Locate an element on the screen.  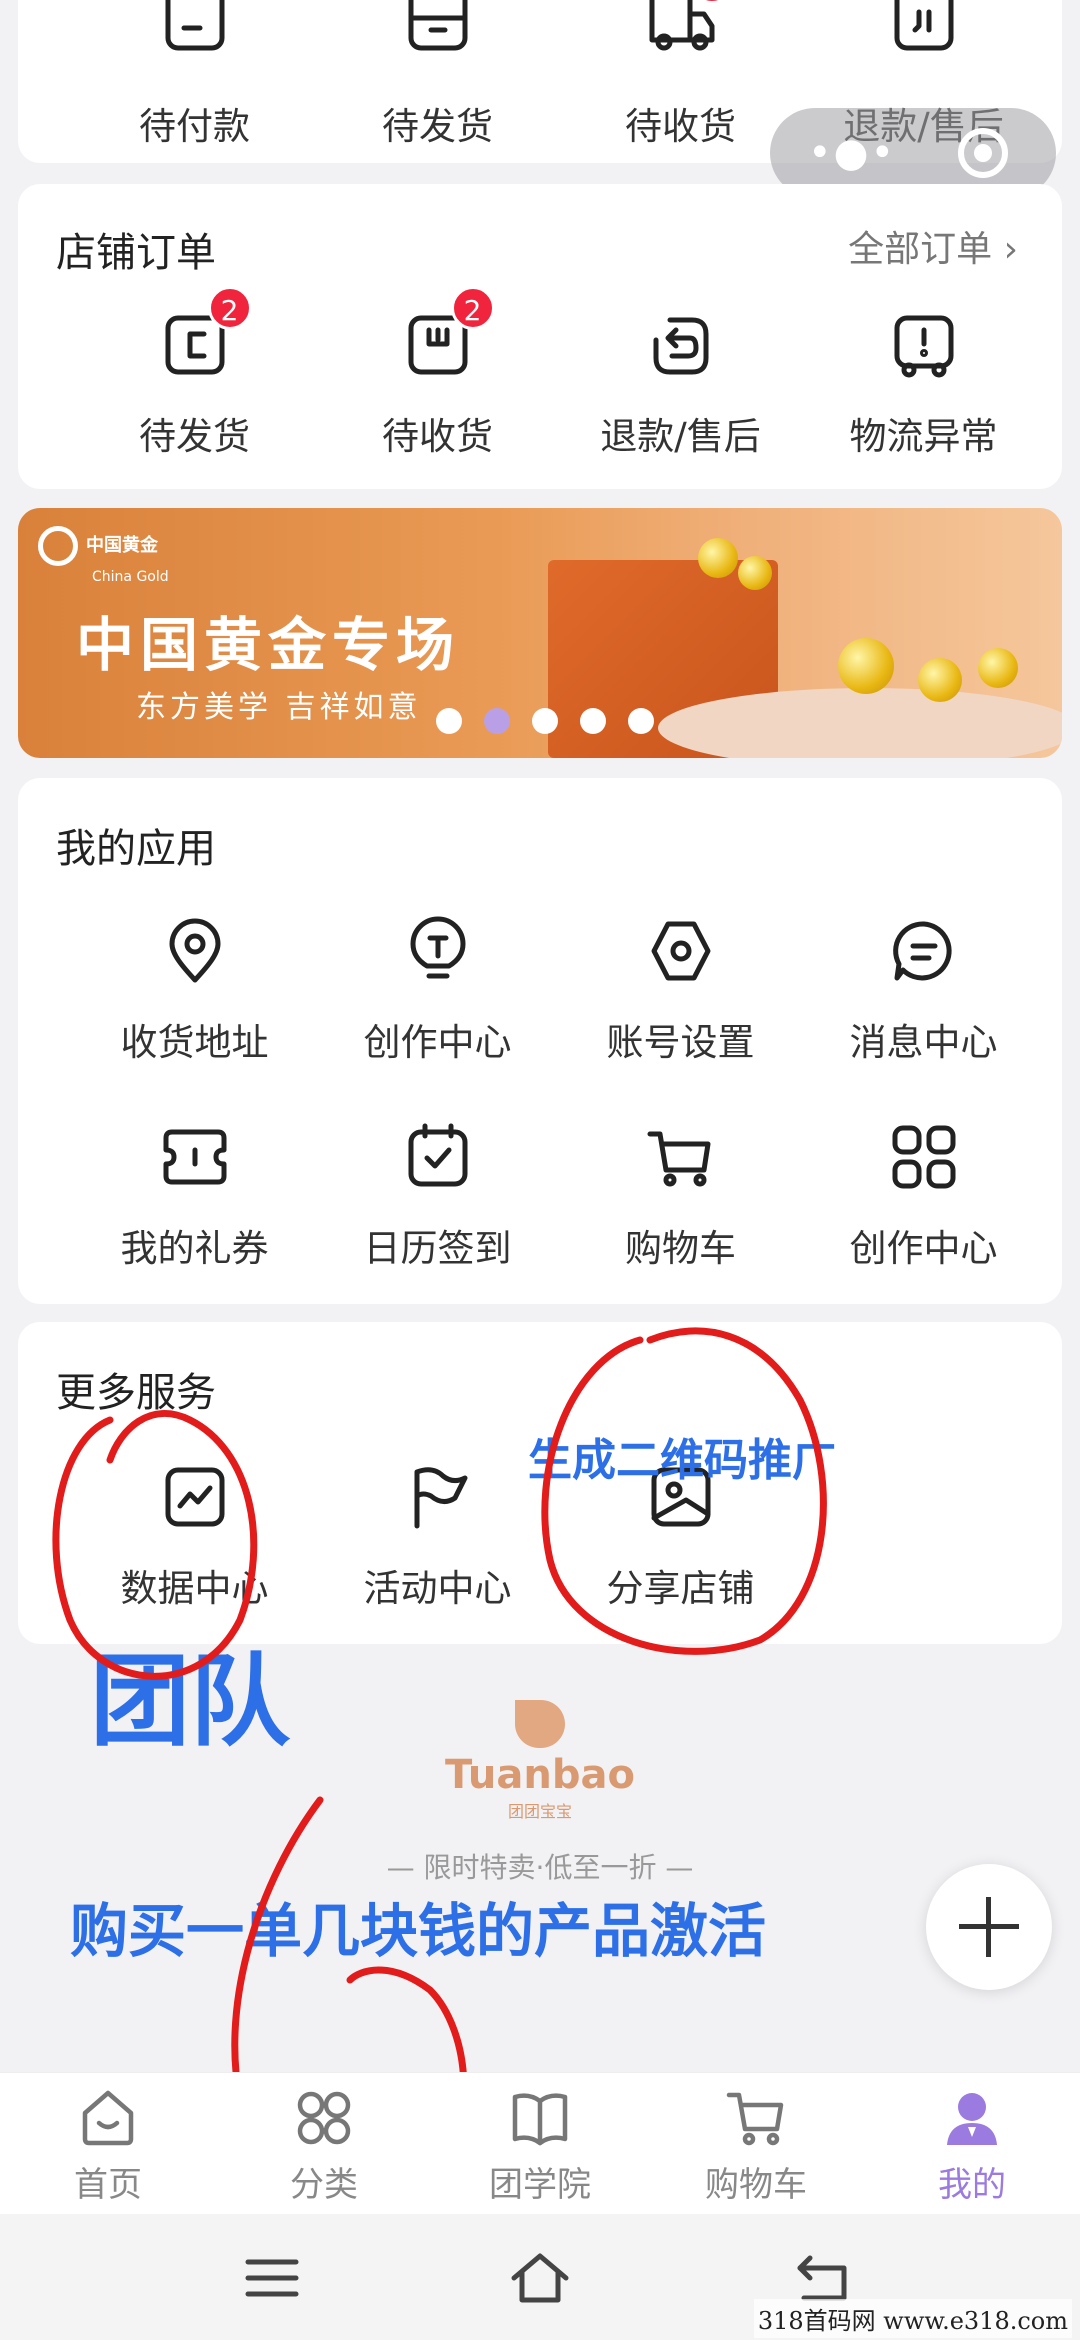
tab-label: 分类 is located at coordinates (324, 2185).